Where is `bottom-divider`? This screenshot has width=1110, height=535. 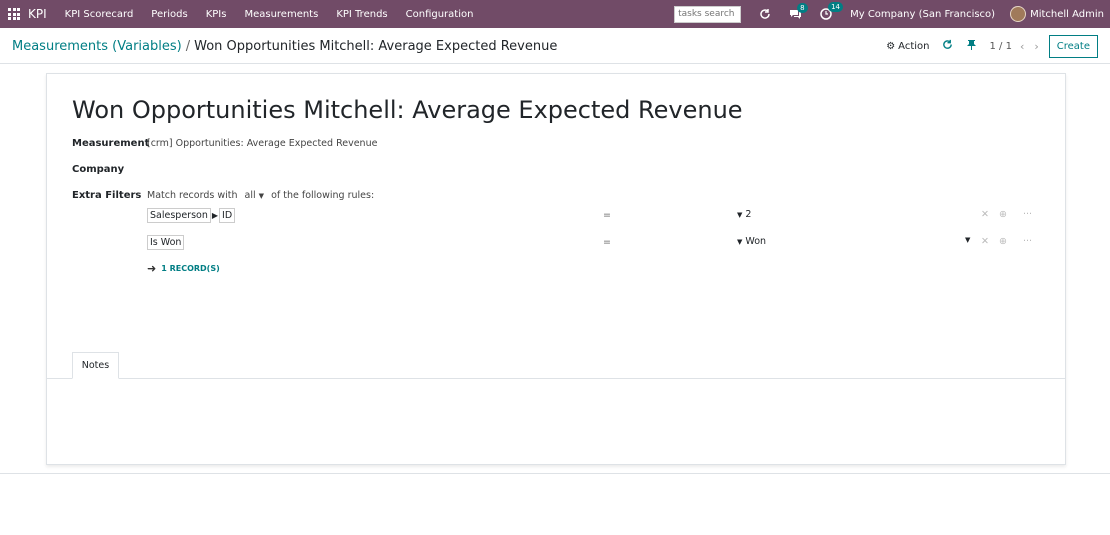
bottom-divider is located at coordinates (555, 473).